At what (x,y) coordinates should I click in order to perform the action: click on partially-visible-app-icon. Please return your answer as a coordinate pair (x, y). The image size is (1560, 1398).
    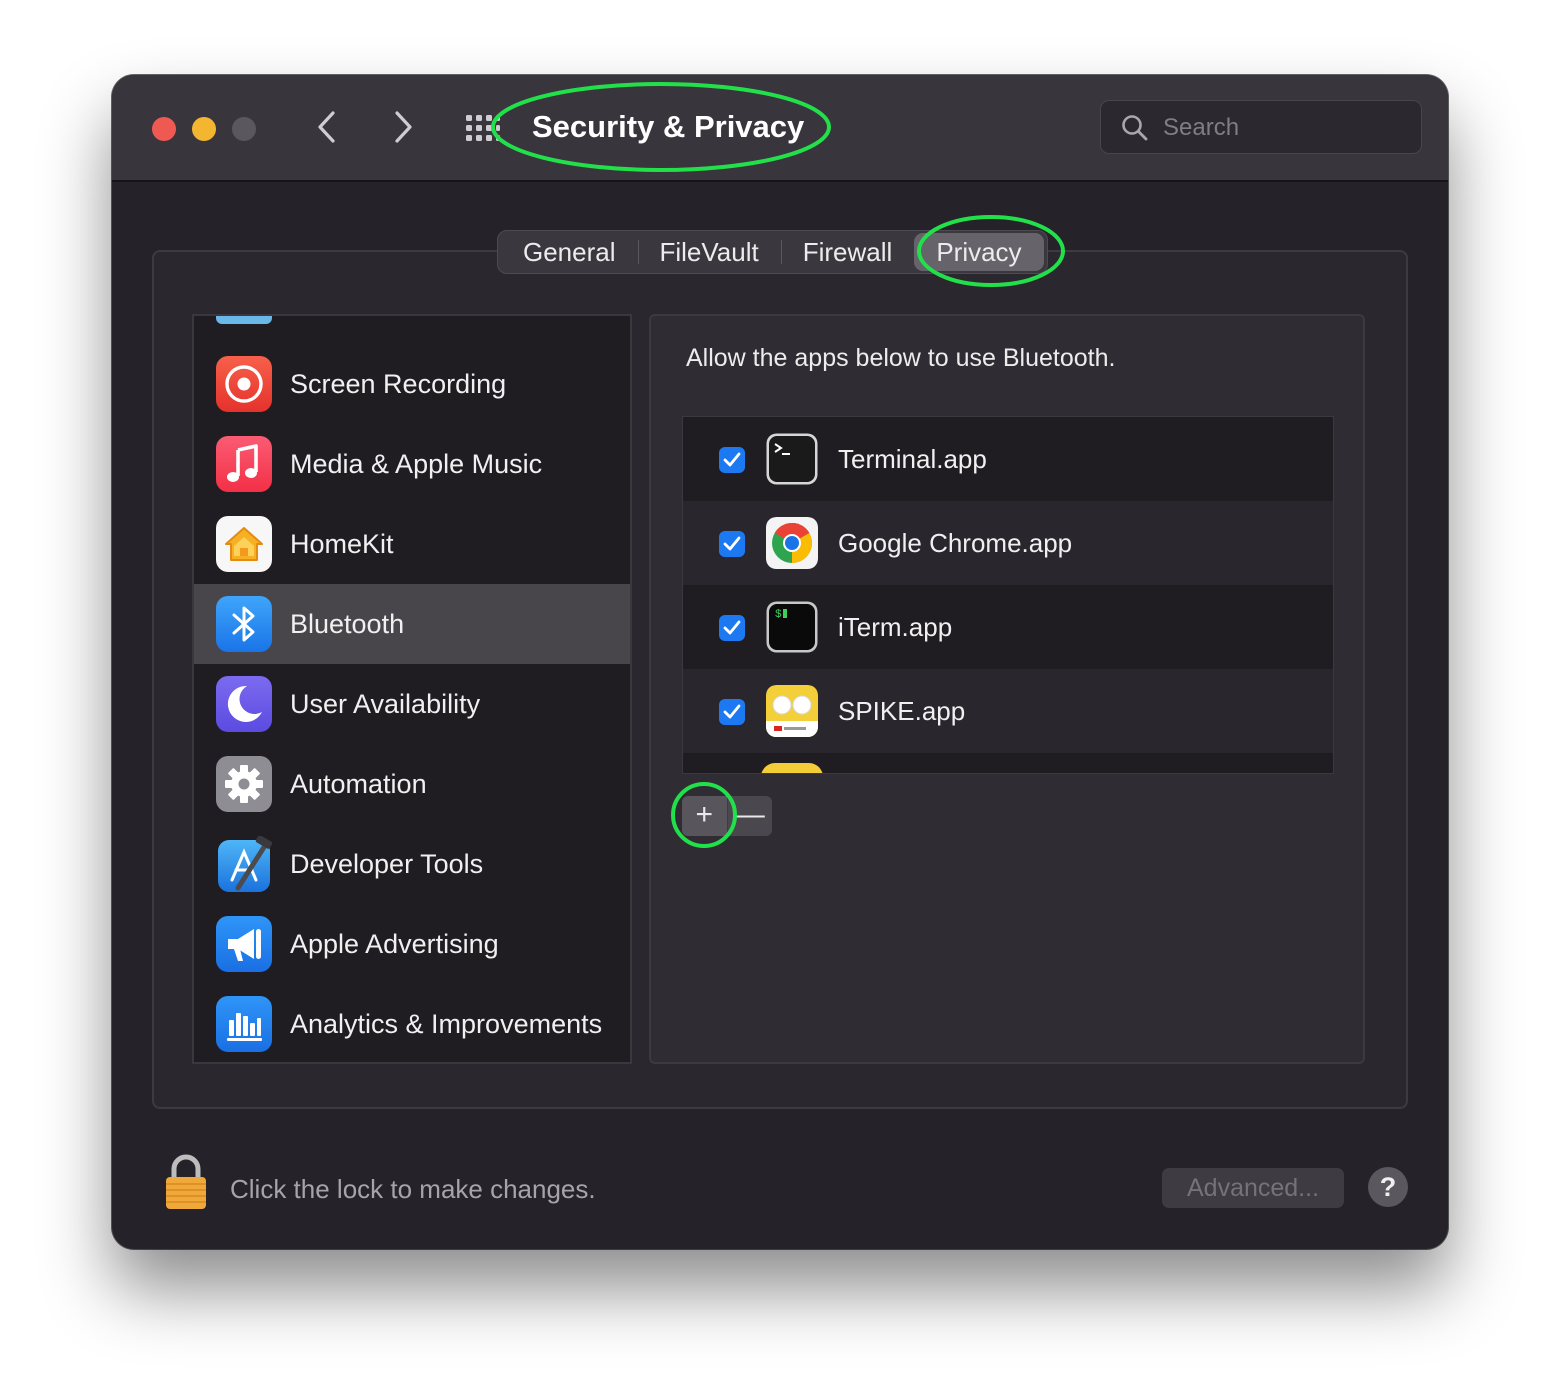
    Looking at the image, I should click on (792, 768).